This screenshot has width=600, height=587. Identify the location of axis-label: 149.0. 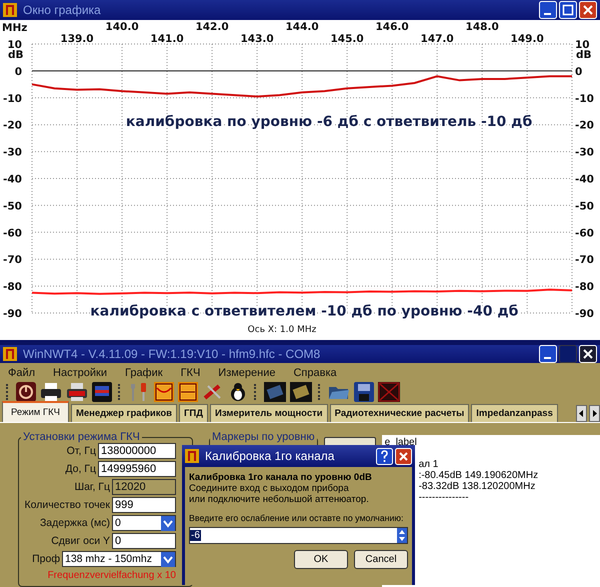
(527, 39).